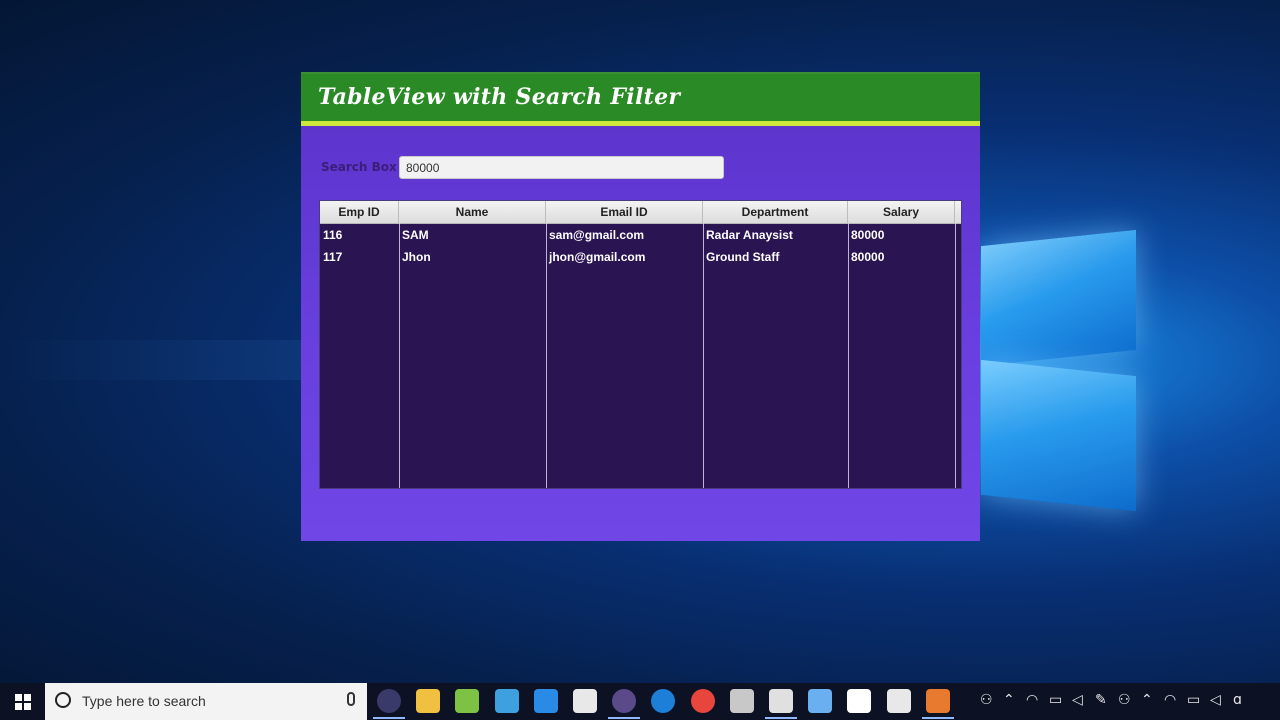 This screenshot has height=720, width=1280. What do you see at coordinates (781, 704) in the screenshot?
I see `voice-recorder-icon` at bounding box center [781, 704].